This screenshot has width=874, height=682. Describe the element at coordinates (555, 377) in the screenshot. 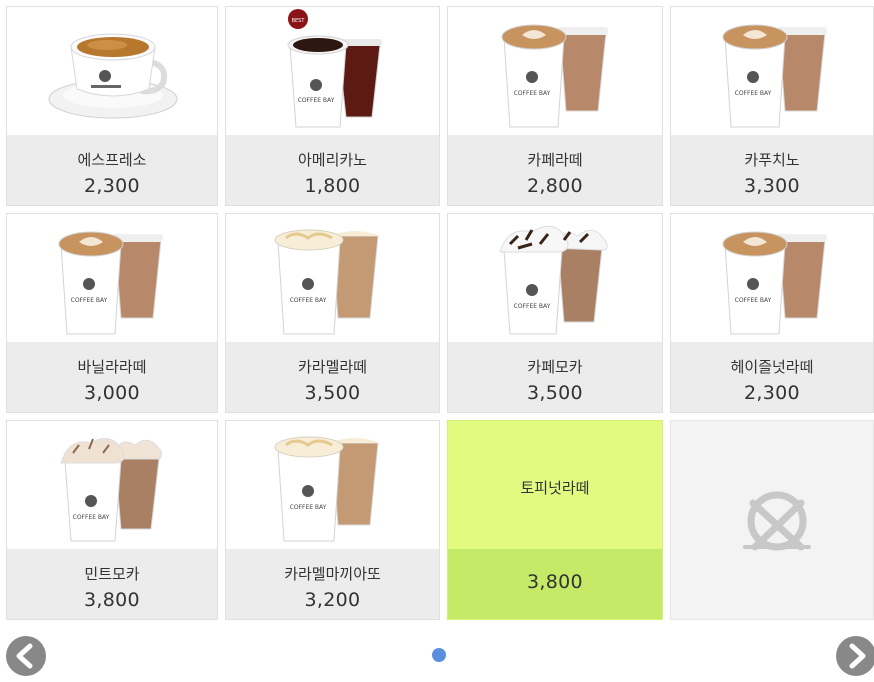

I see `menu-item-info: 카페모카 3,500` at that location.